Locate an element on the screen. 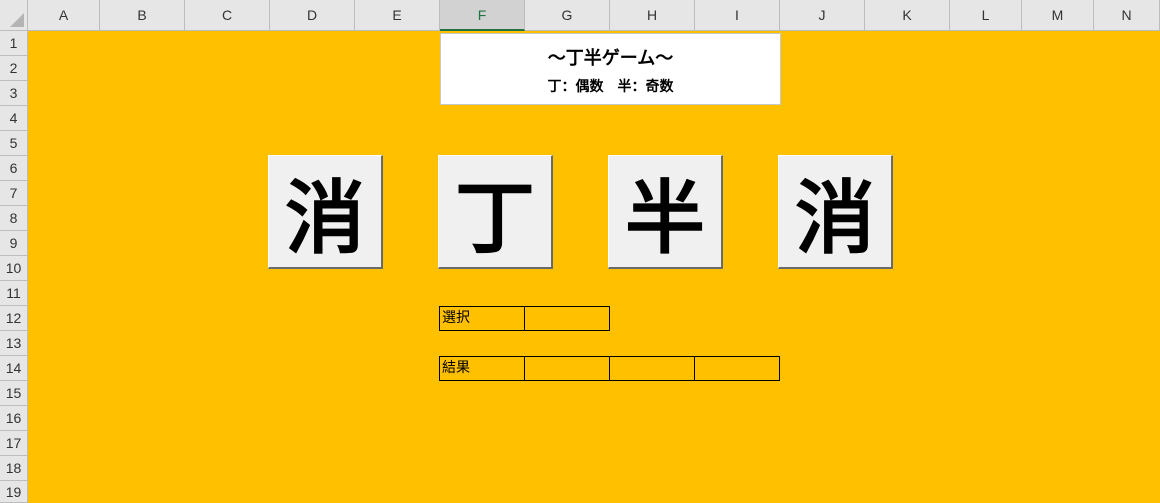  result-label-cell: 結果 is located at coordinates (482, 368).